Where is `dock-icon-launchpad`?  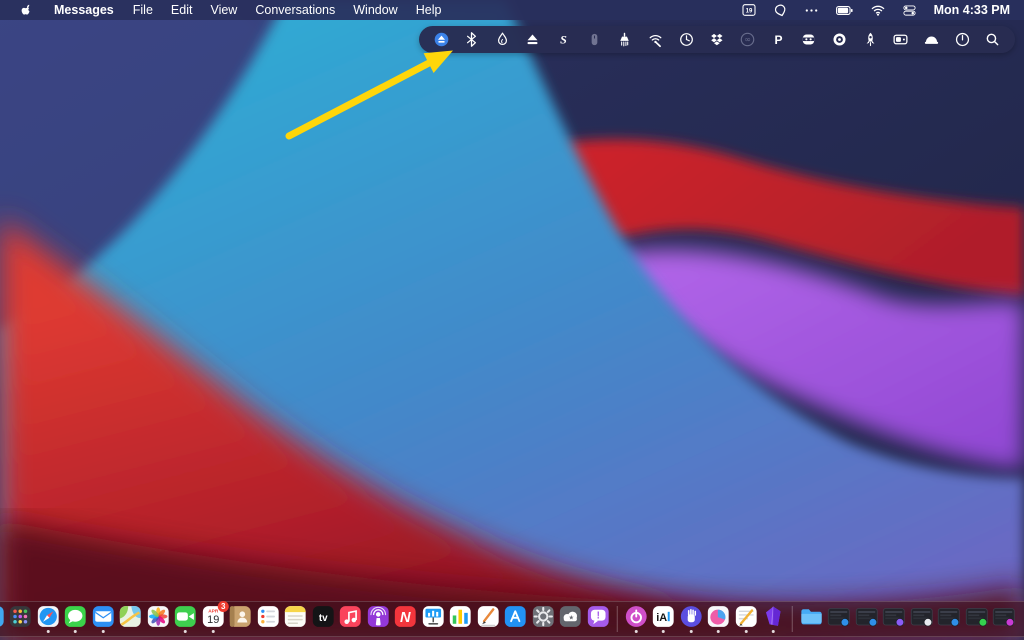 dock-icon-launchpad is located at coordinates (20, 619).